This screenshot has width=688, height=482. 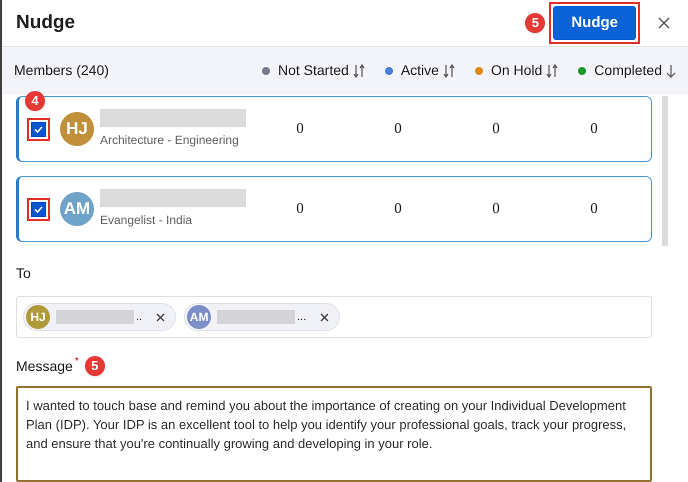 I want to click on nudge-button: Nudge, so click(x=594, y=23).